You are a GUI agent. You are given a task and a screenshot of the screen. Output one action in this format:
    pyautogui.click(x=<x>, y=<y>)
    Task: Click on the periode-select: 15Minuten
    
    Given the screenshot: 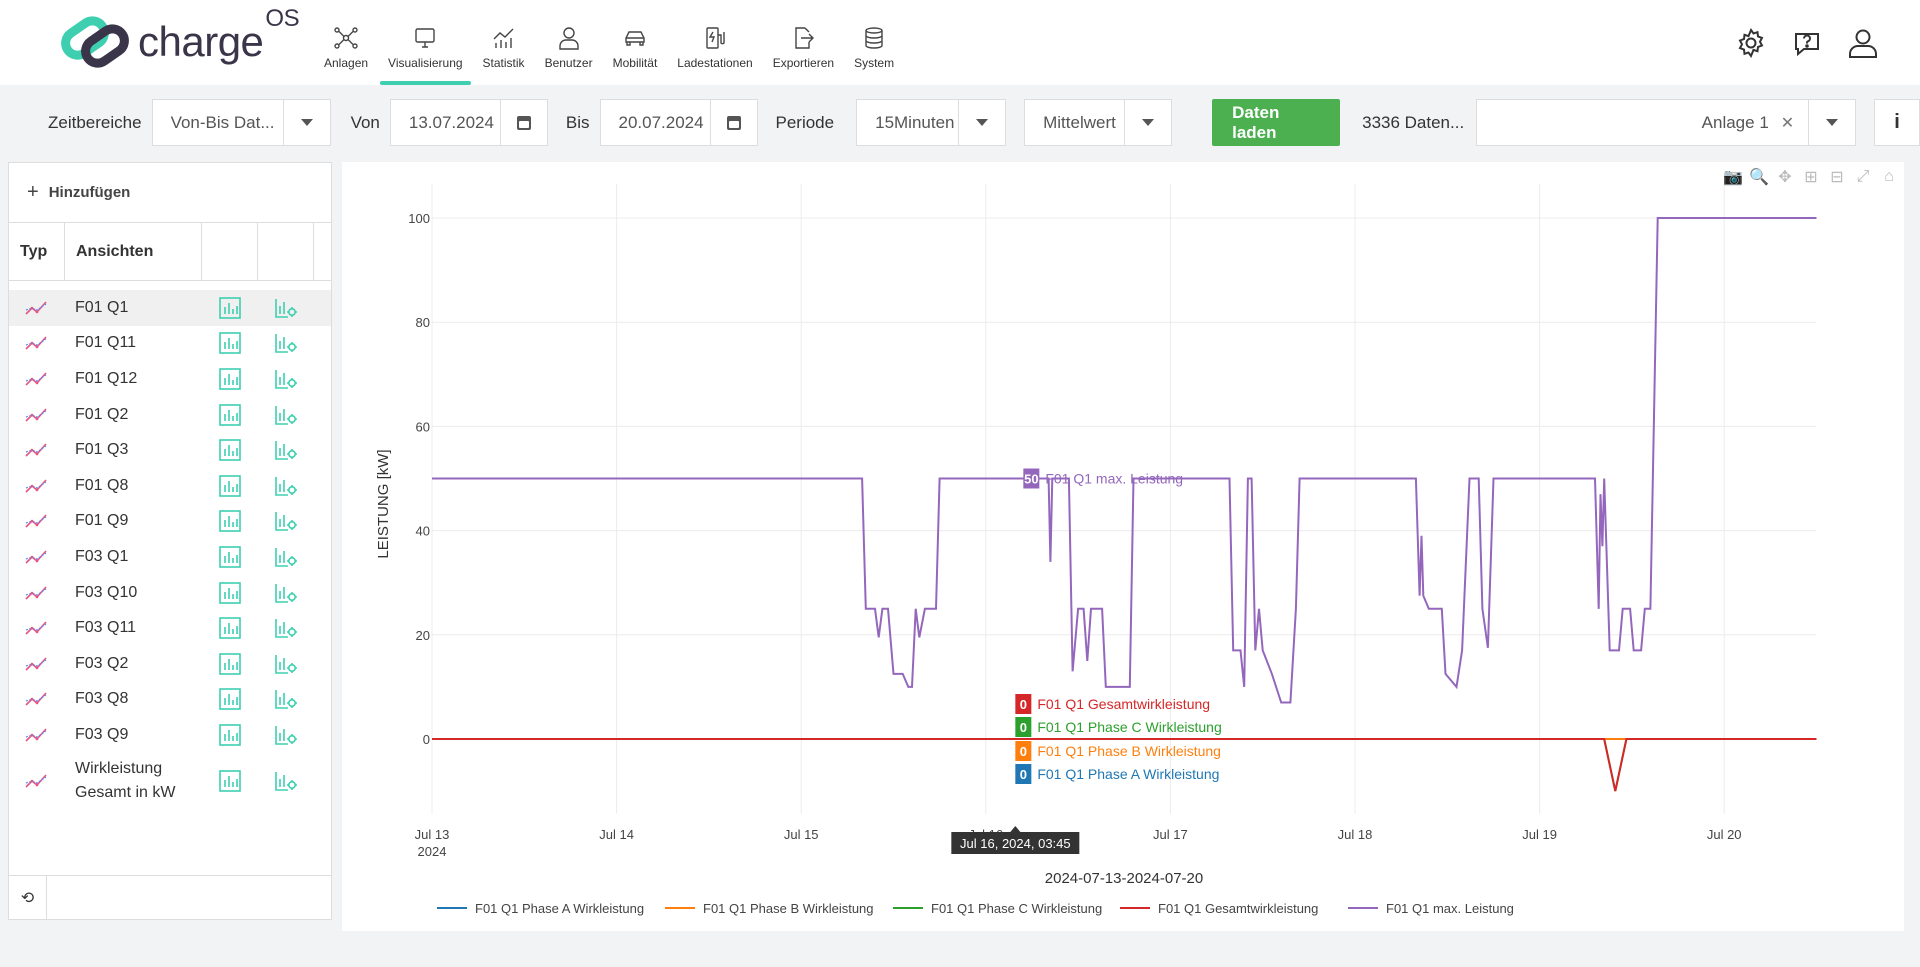 What is the action you would take?
    pyautogui.click(x=931, y=122)
    